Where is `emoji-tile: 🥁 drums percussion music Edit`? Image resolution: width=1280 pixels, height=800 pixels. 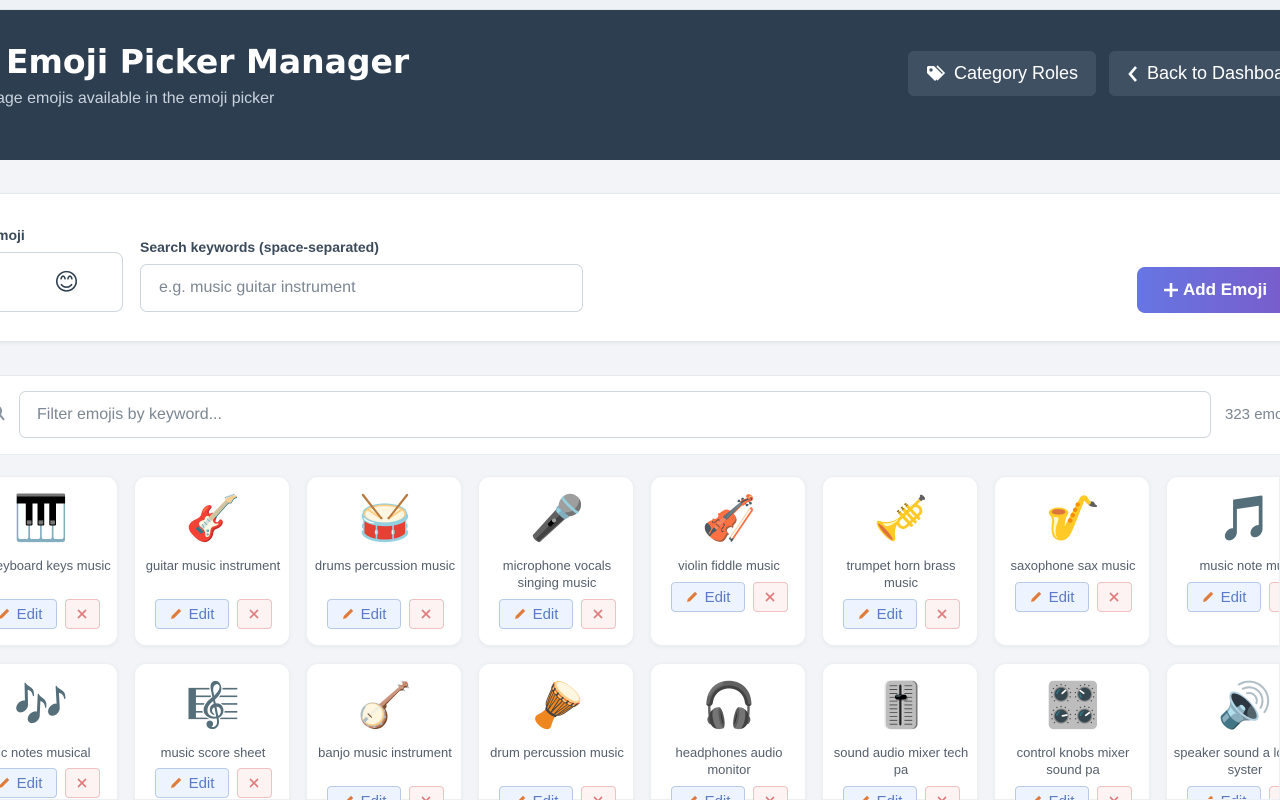
emoji-tile: 🥁 drums percussion music Edit is located at coordinates (384, 561).